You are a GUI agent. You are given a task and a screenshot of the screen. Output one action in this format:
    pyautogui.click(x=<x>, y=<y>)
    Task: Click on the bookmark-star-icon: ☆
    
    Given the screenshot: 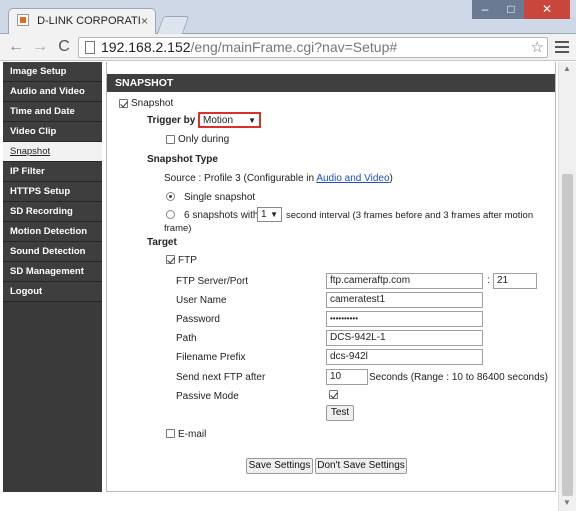 What is the action you would take?
    pyautogui.click(x=537, y=47)
    